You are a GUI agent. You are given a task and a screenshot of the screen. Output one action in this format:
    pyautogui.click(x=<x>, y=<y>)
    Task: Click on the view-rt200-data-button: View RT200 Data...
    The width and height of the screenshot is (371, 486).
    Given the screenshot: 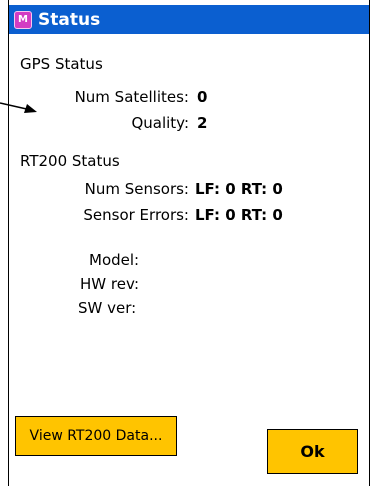 What is the action you would take?
    pyautogui.click(x=96, y=436)
    